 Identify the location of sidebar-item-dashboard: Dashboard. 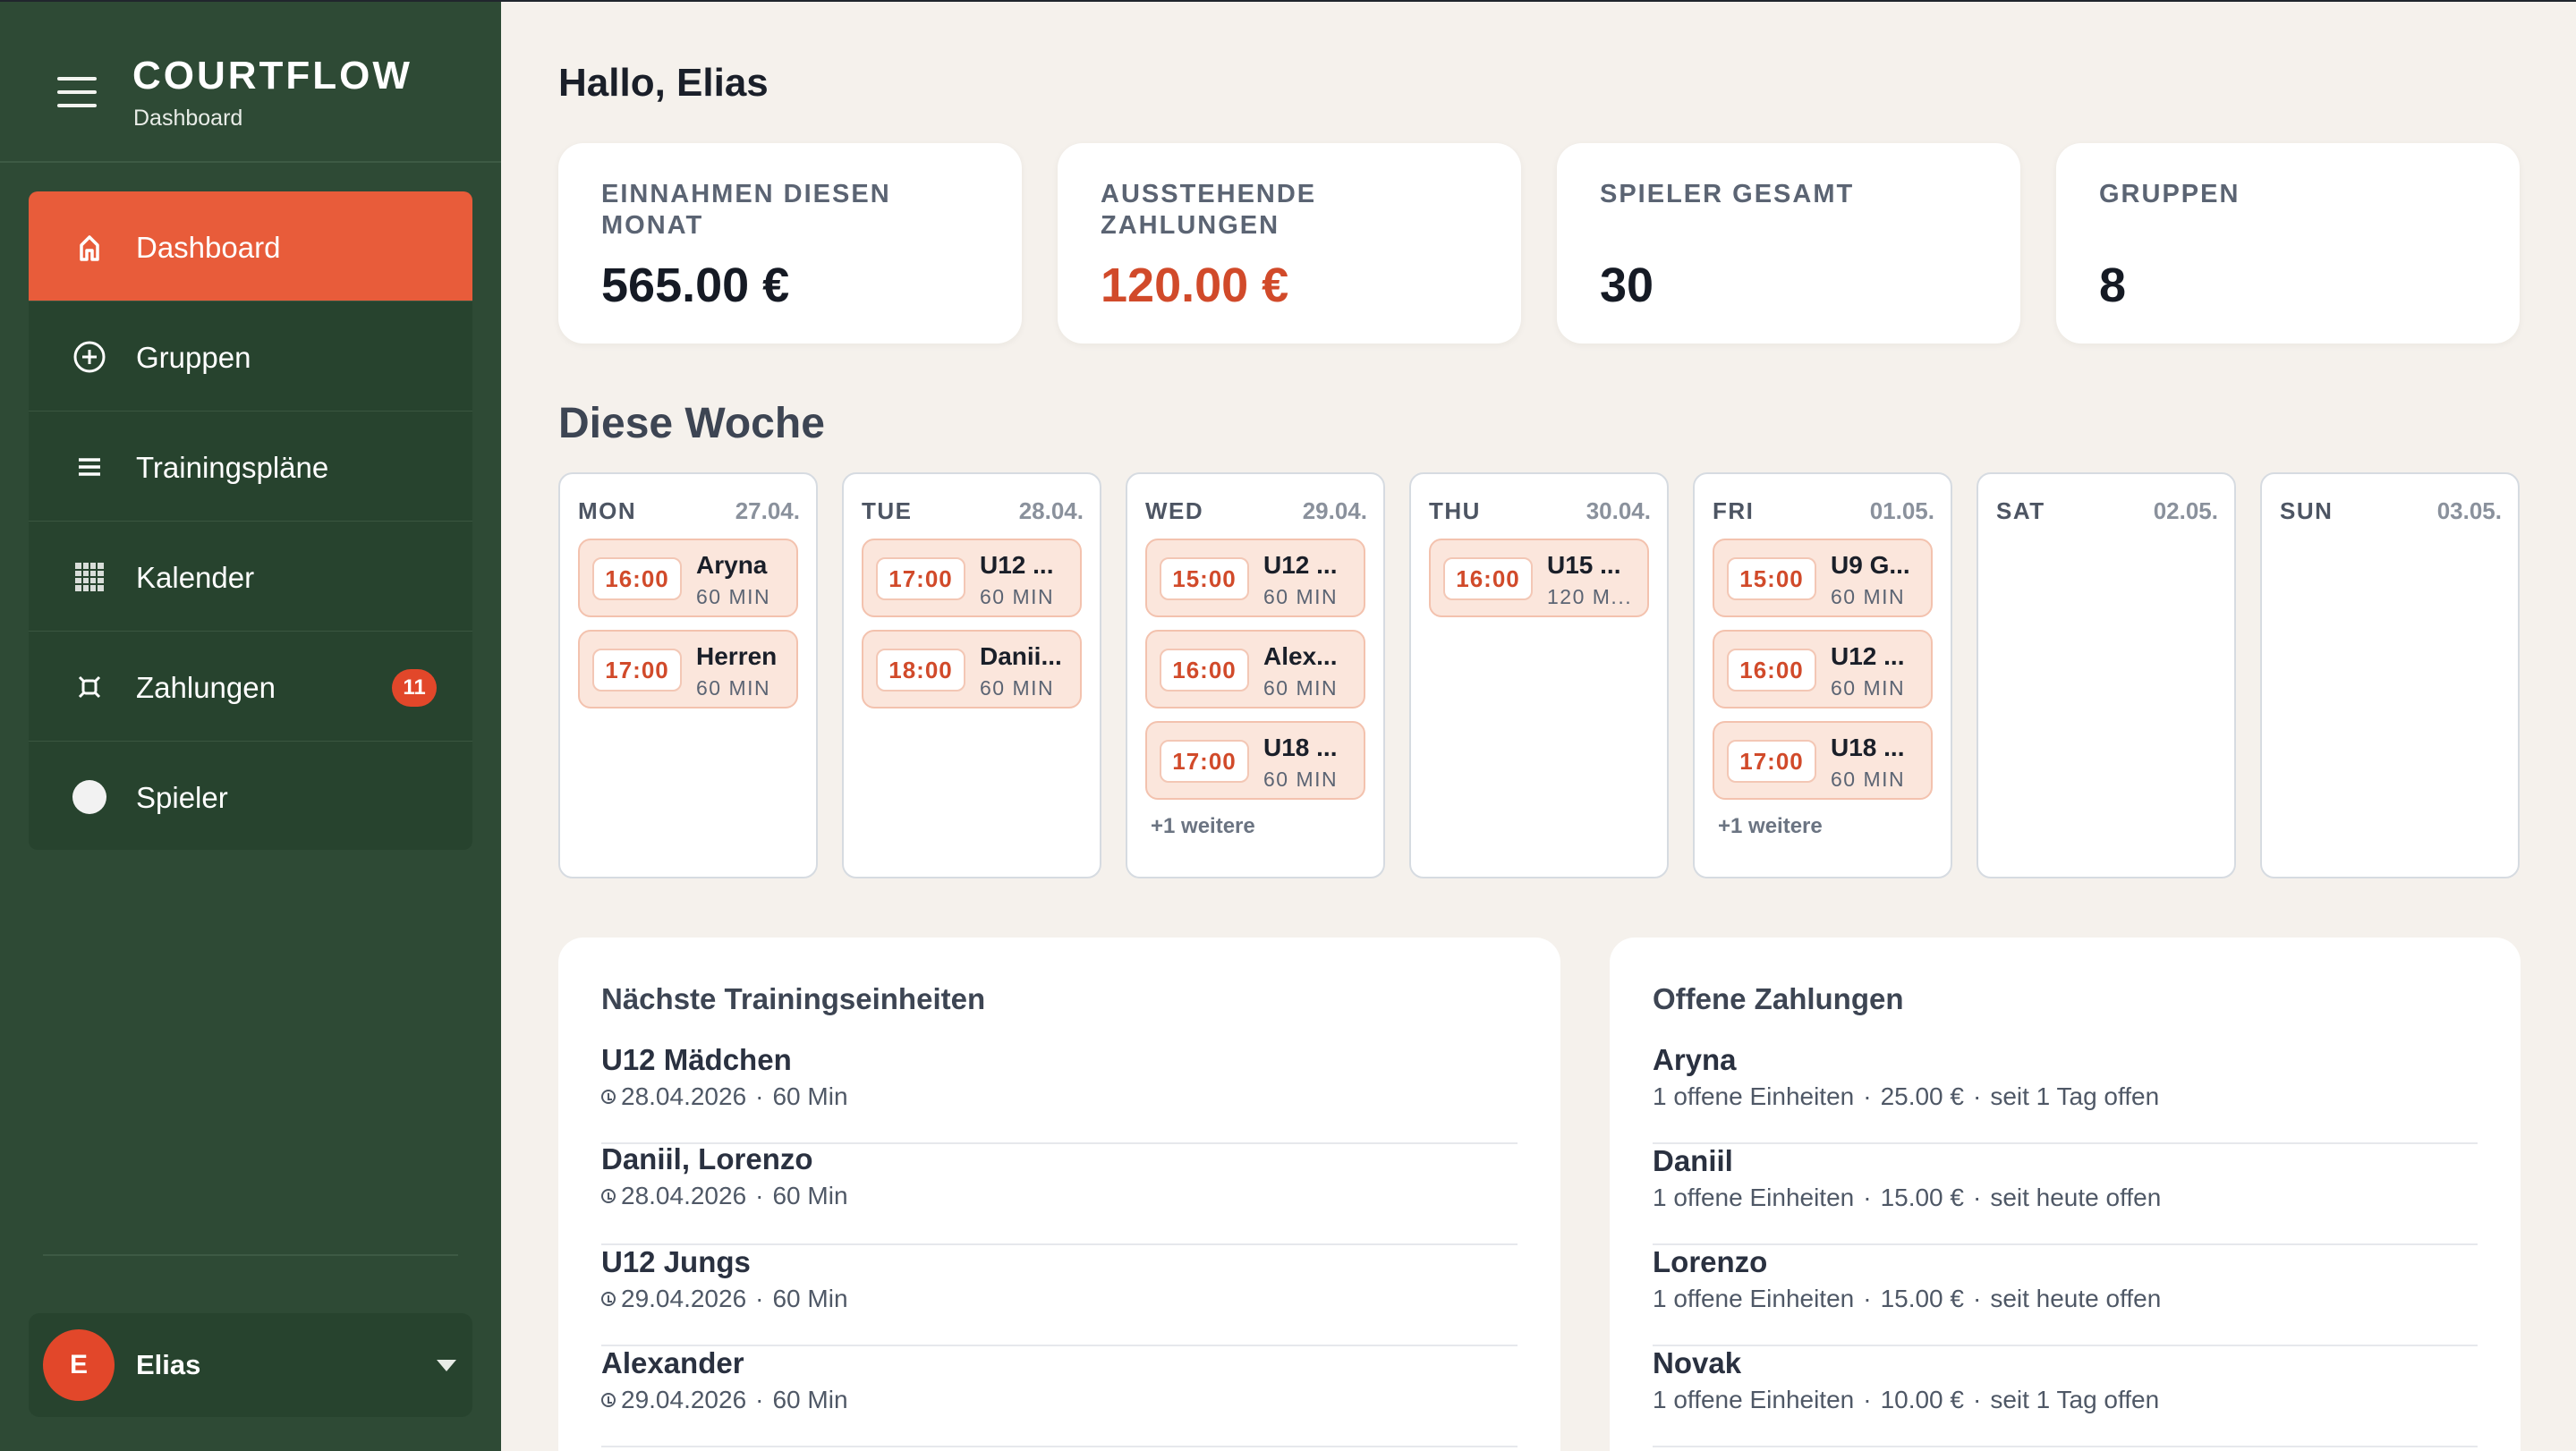
(250, 246).